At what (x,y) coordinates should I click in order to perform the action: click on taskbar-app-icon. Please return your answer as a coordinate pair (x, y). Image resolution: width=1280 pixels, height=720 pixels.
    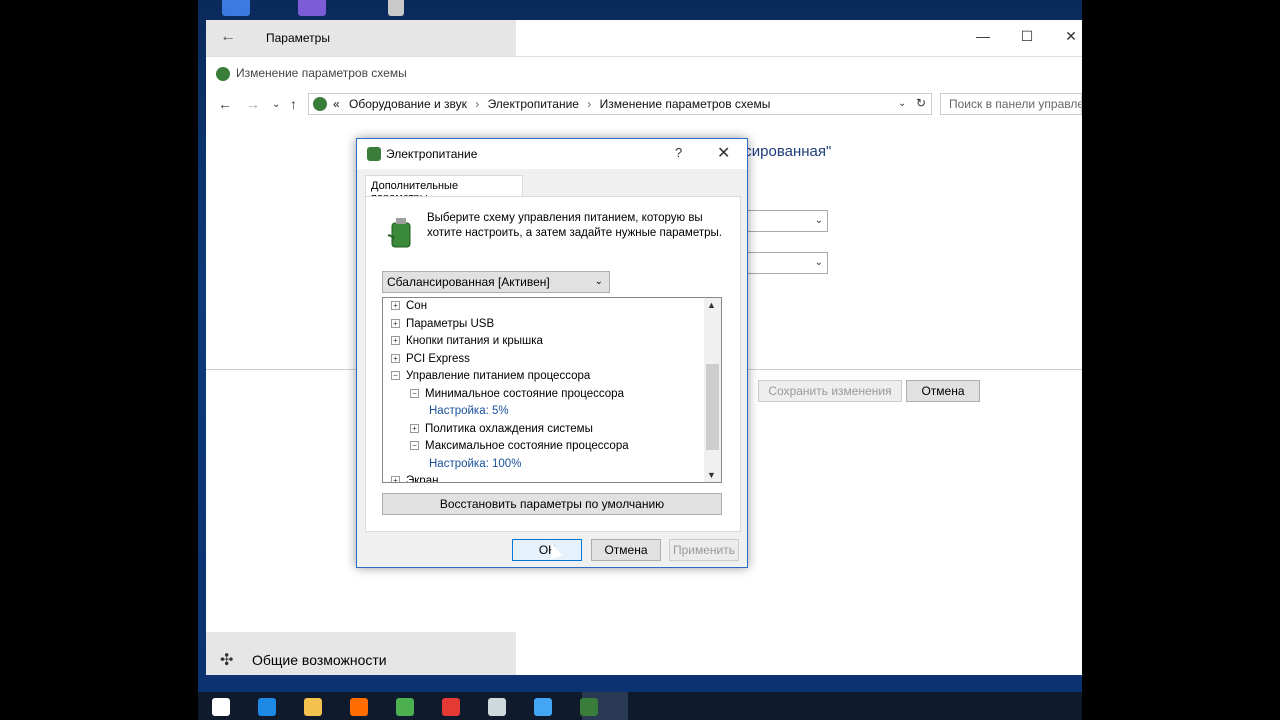
    Looking at the image, I should click on (451, 707).